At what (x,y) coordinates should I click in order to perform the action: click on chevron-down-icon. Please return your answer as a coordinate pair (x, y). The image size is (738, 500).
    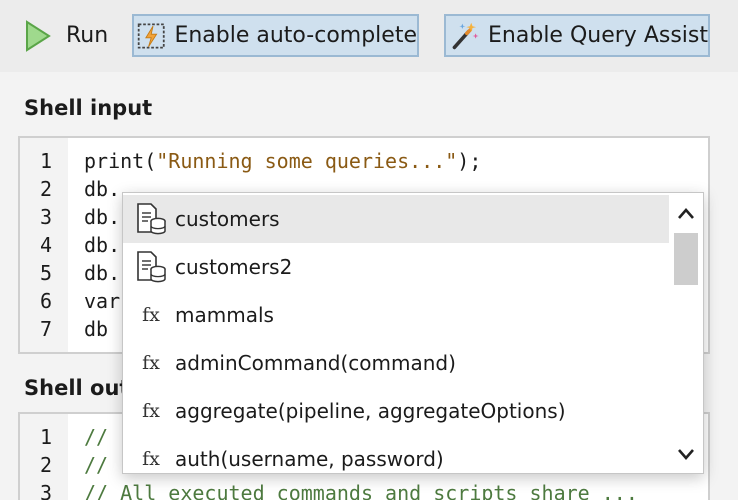
    Looking at the image, I should click on (686, 454).